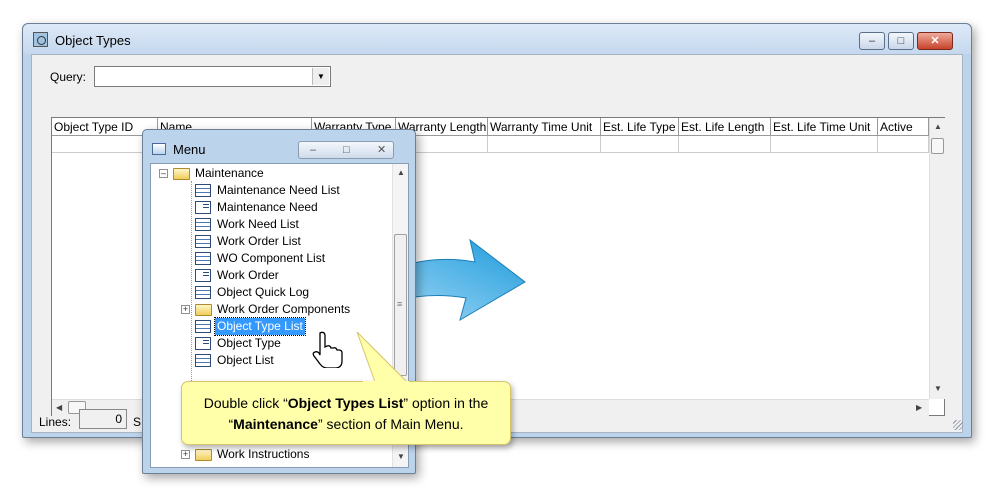 Image resolution: width=994 pixels, height=498 pixels. What do you see at coordinates (248, 275) in the screenshot?
I see `tree-item-label: Work Order` at bounding box center [248, 275].